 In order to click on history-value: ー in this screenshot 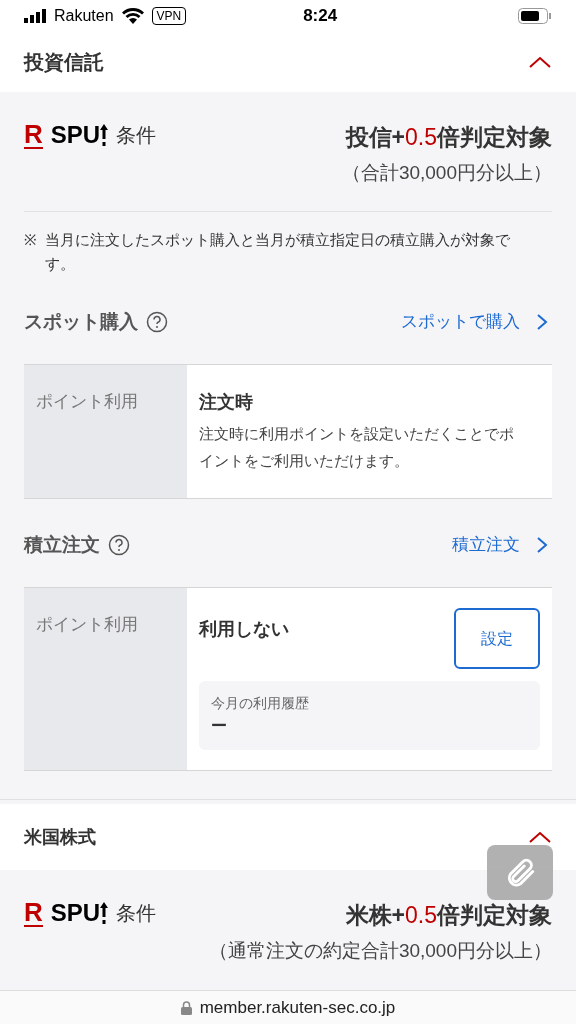, I will do `click(219, 726)`.